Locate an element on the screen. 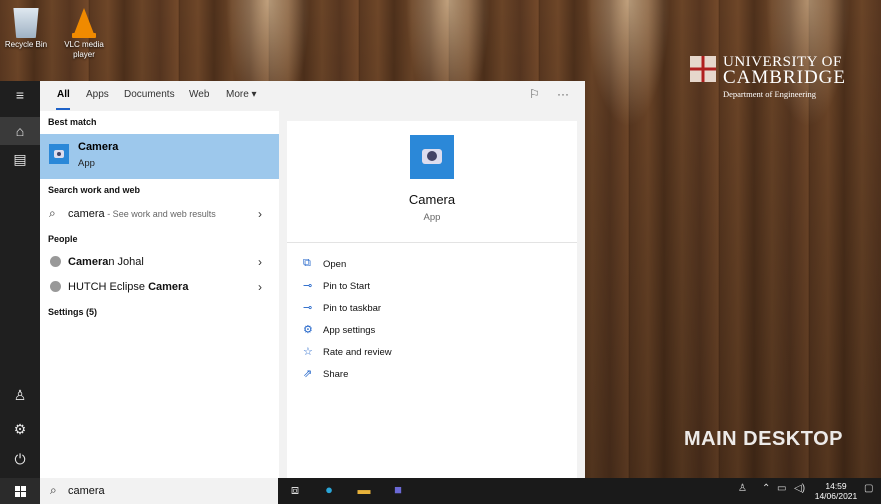  home-icon: ⌂ is located at coordinates (20, 131).